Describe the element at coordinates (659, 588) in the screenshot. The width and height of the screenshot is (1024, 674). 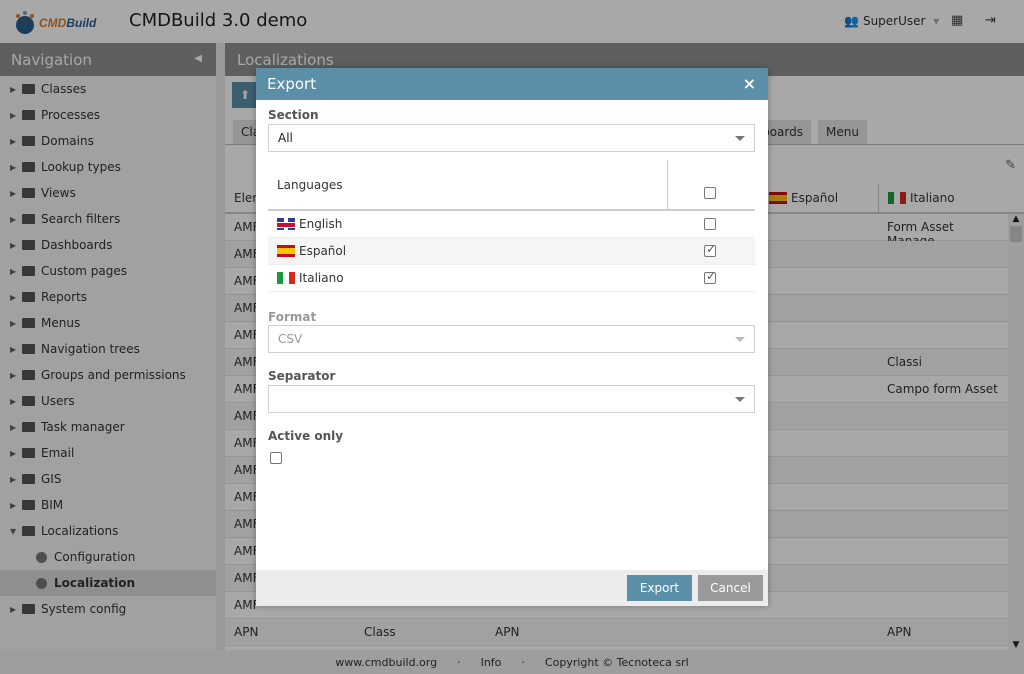
I see `export-button: Export` at that location.